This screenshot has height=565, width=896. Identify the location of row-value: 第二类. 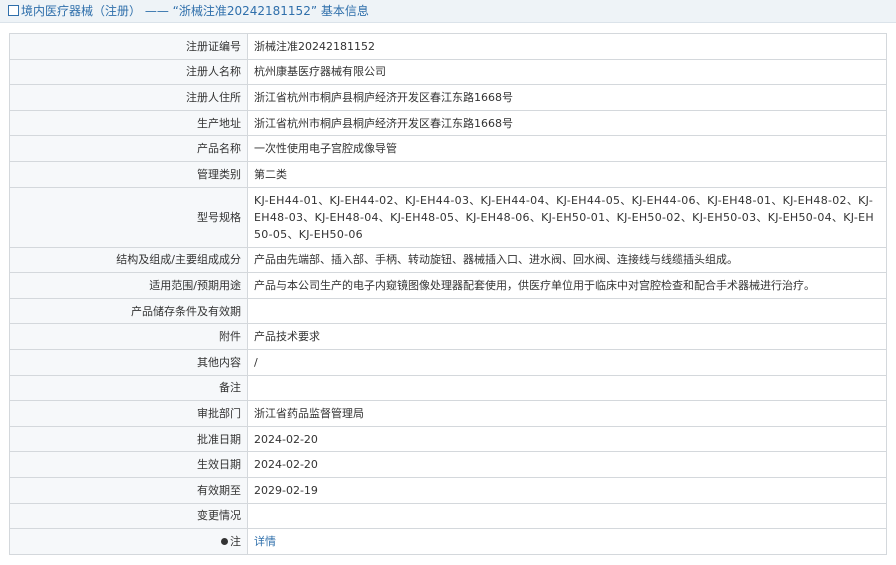
(567, 174).